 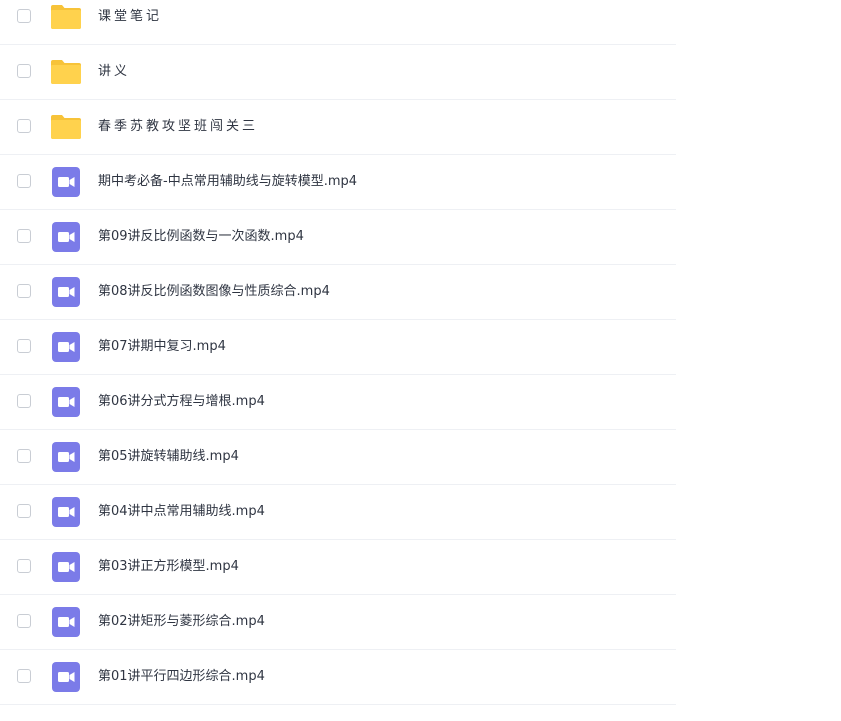 What do you see at coordinates (181, 512) in the screenshot?
I see `file-name: 第04讲中点常用辅助线.mp4` at bounding box center [181, 512].